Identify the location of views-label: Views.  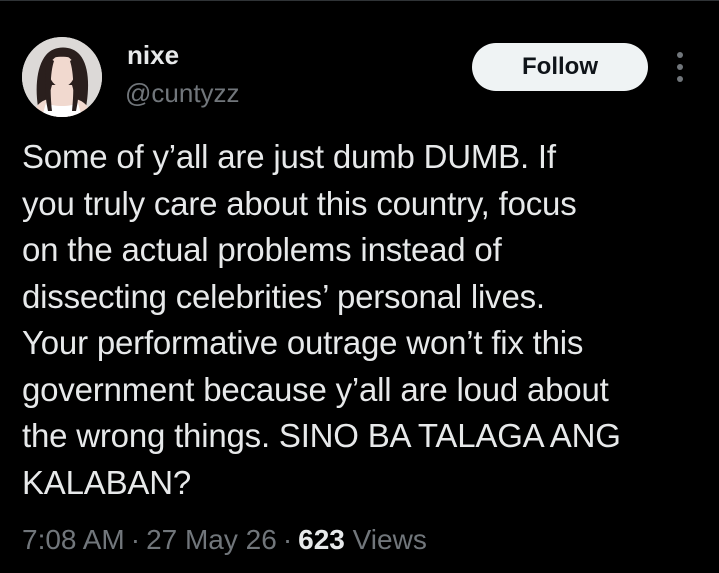
(389, 539).